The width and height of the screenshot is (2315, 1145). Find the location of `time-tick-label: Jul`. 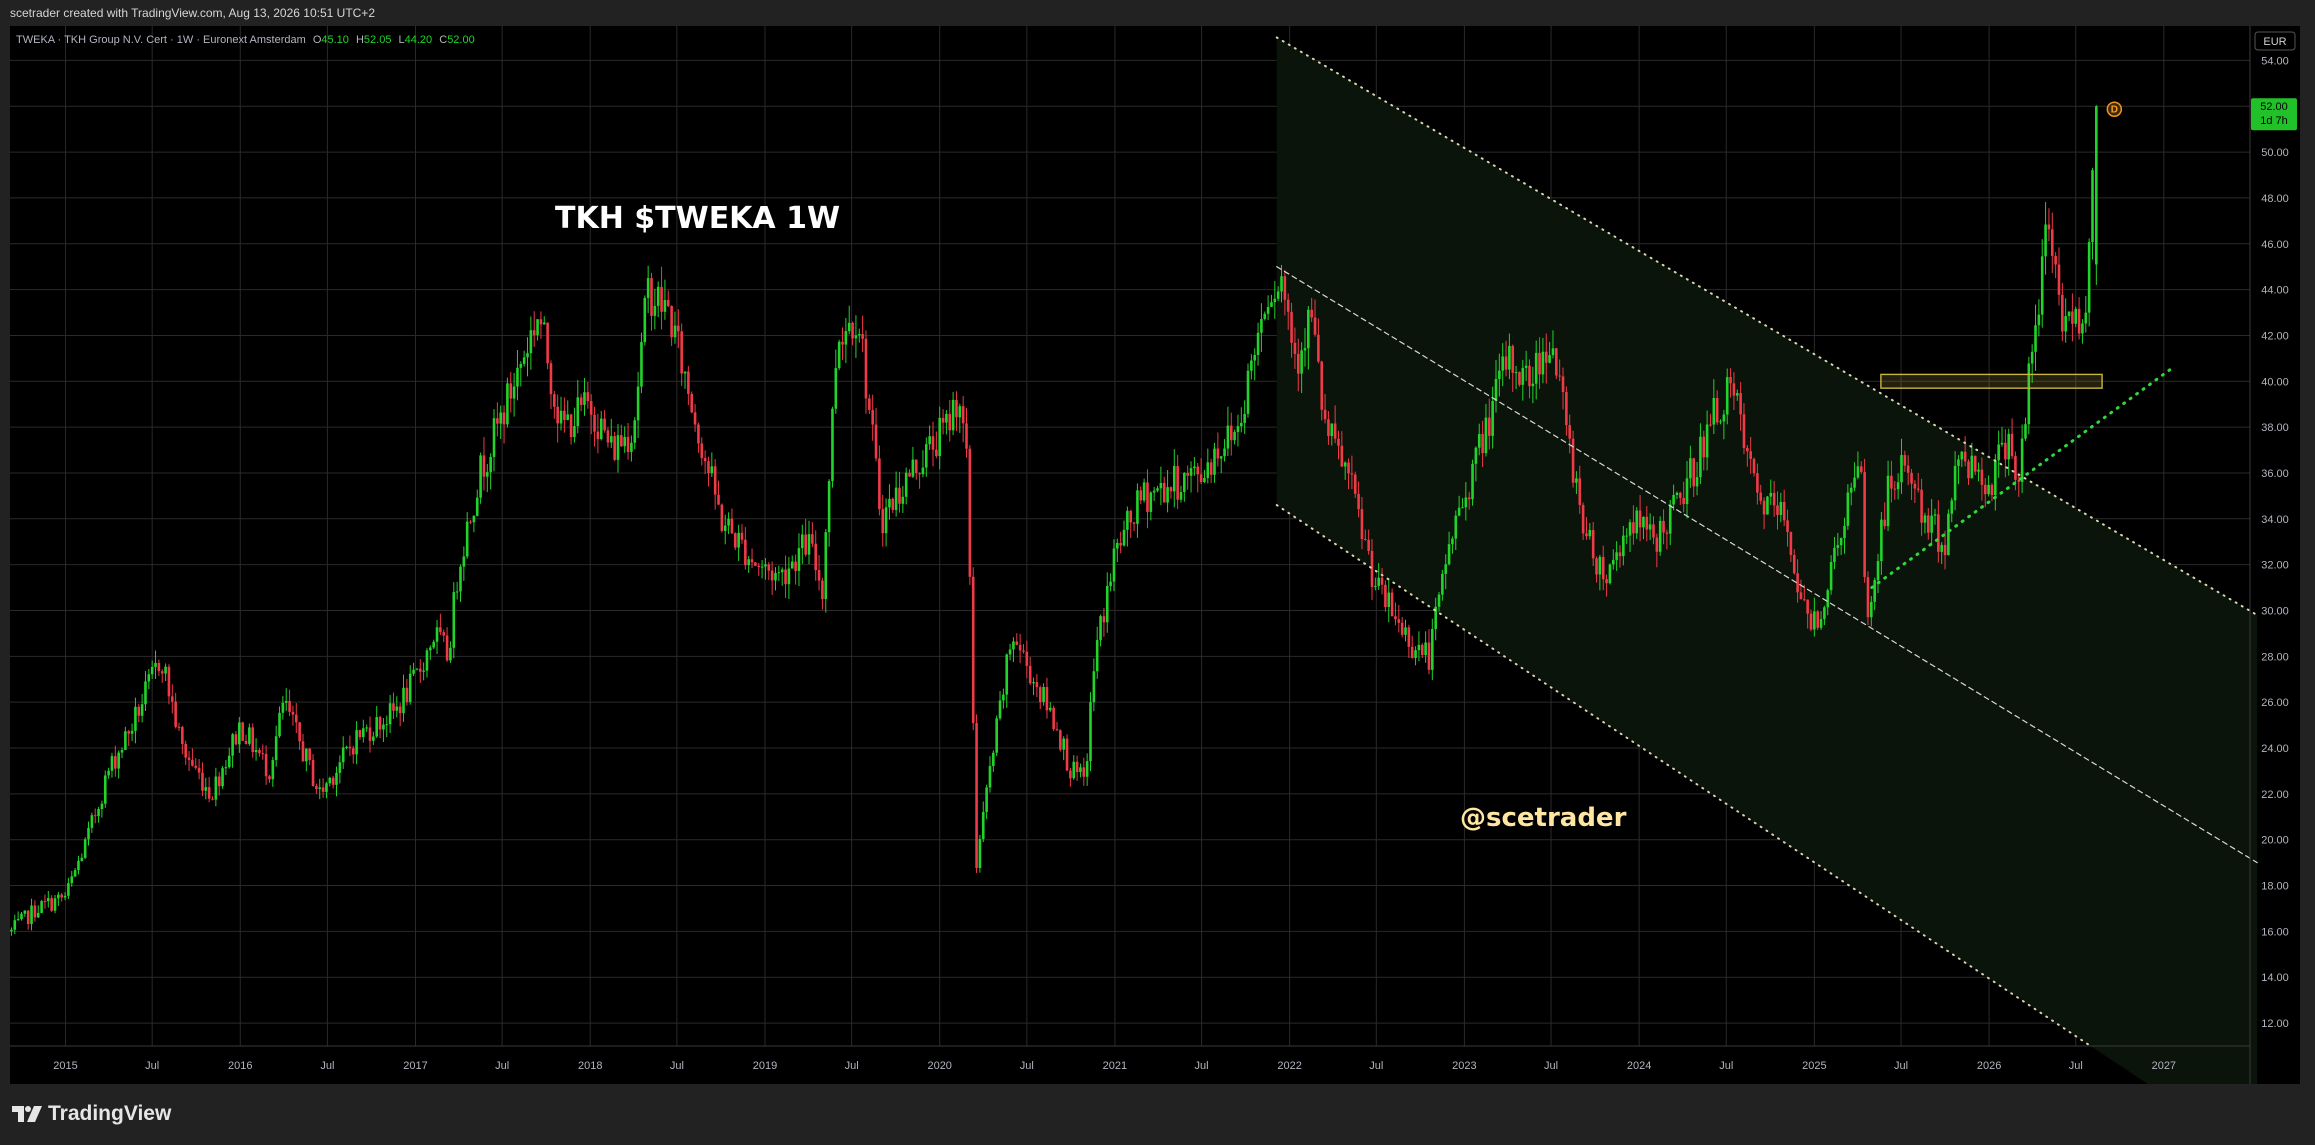

time-tick-label: Jul is located at coordinates (152, 1066).